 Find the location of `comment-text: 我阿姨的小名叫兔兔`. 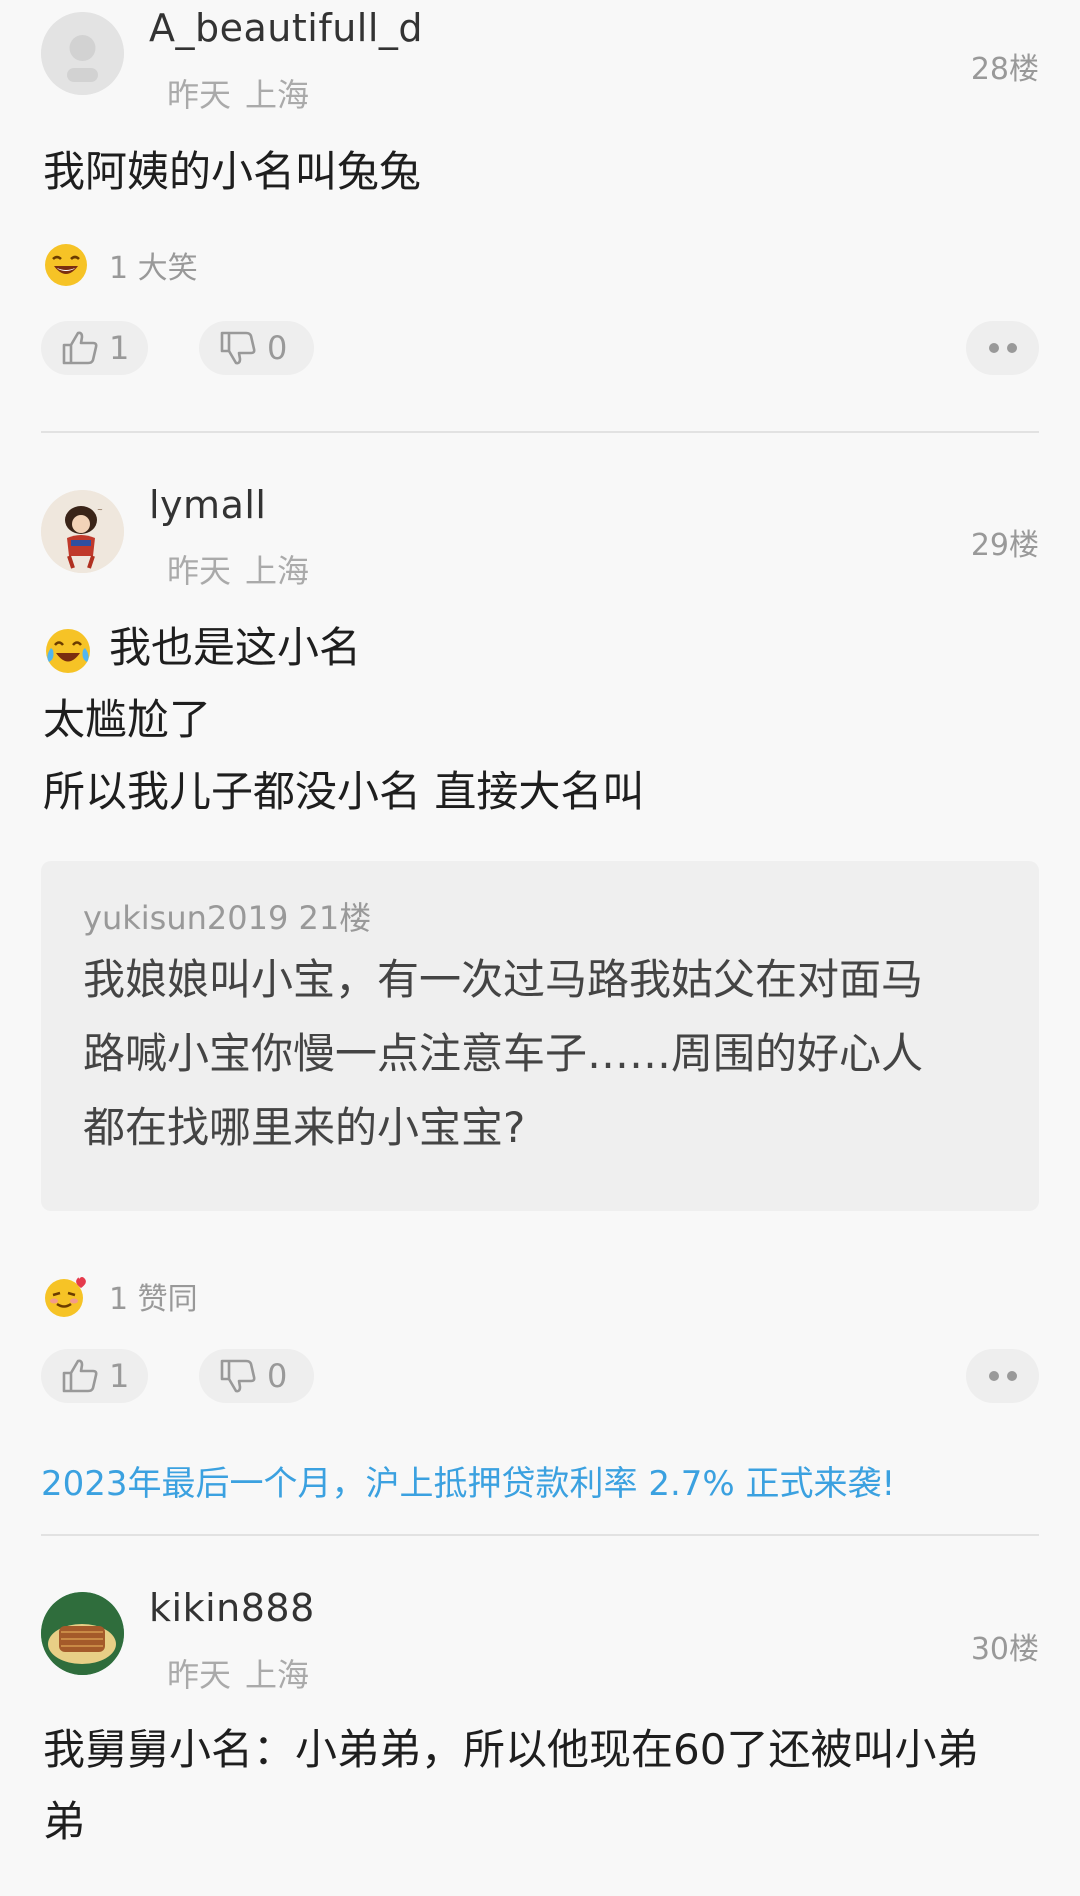

comment-text: 我阿姨的小名叫兔兔 is located at coordinates (232, 172).